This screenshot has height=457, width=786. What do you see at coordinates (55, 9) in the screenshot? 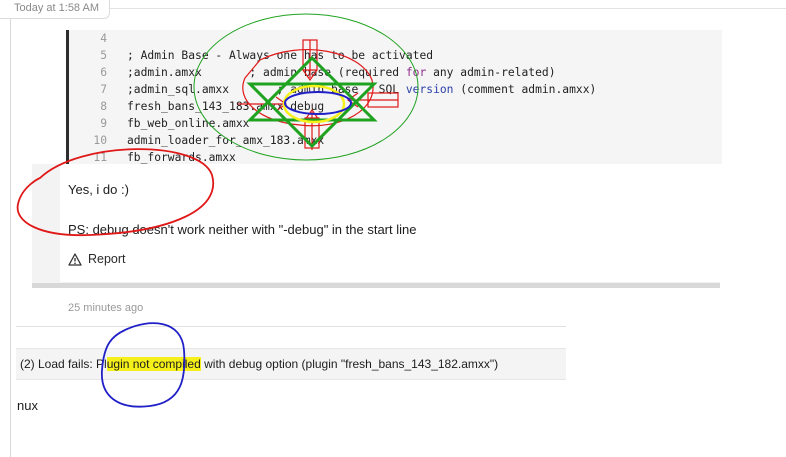
I see `message-timestamp: Today at 1:58 AM` at bounding box center [55, 9].